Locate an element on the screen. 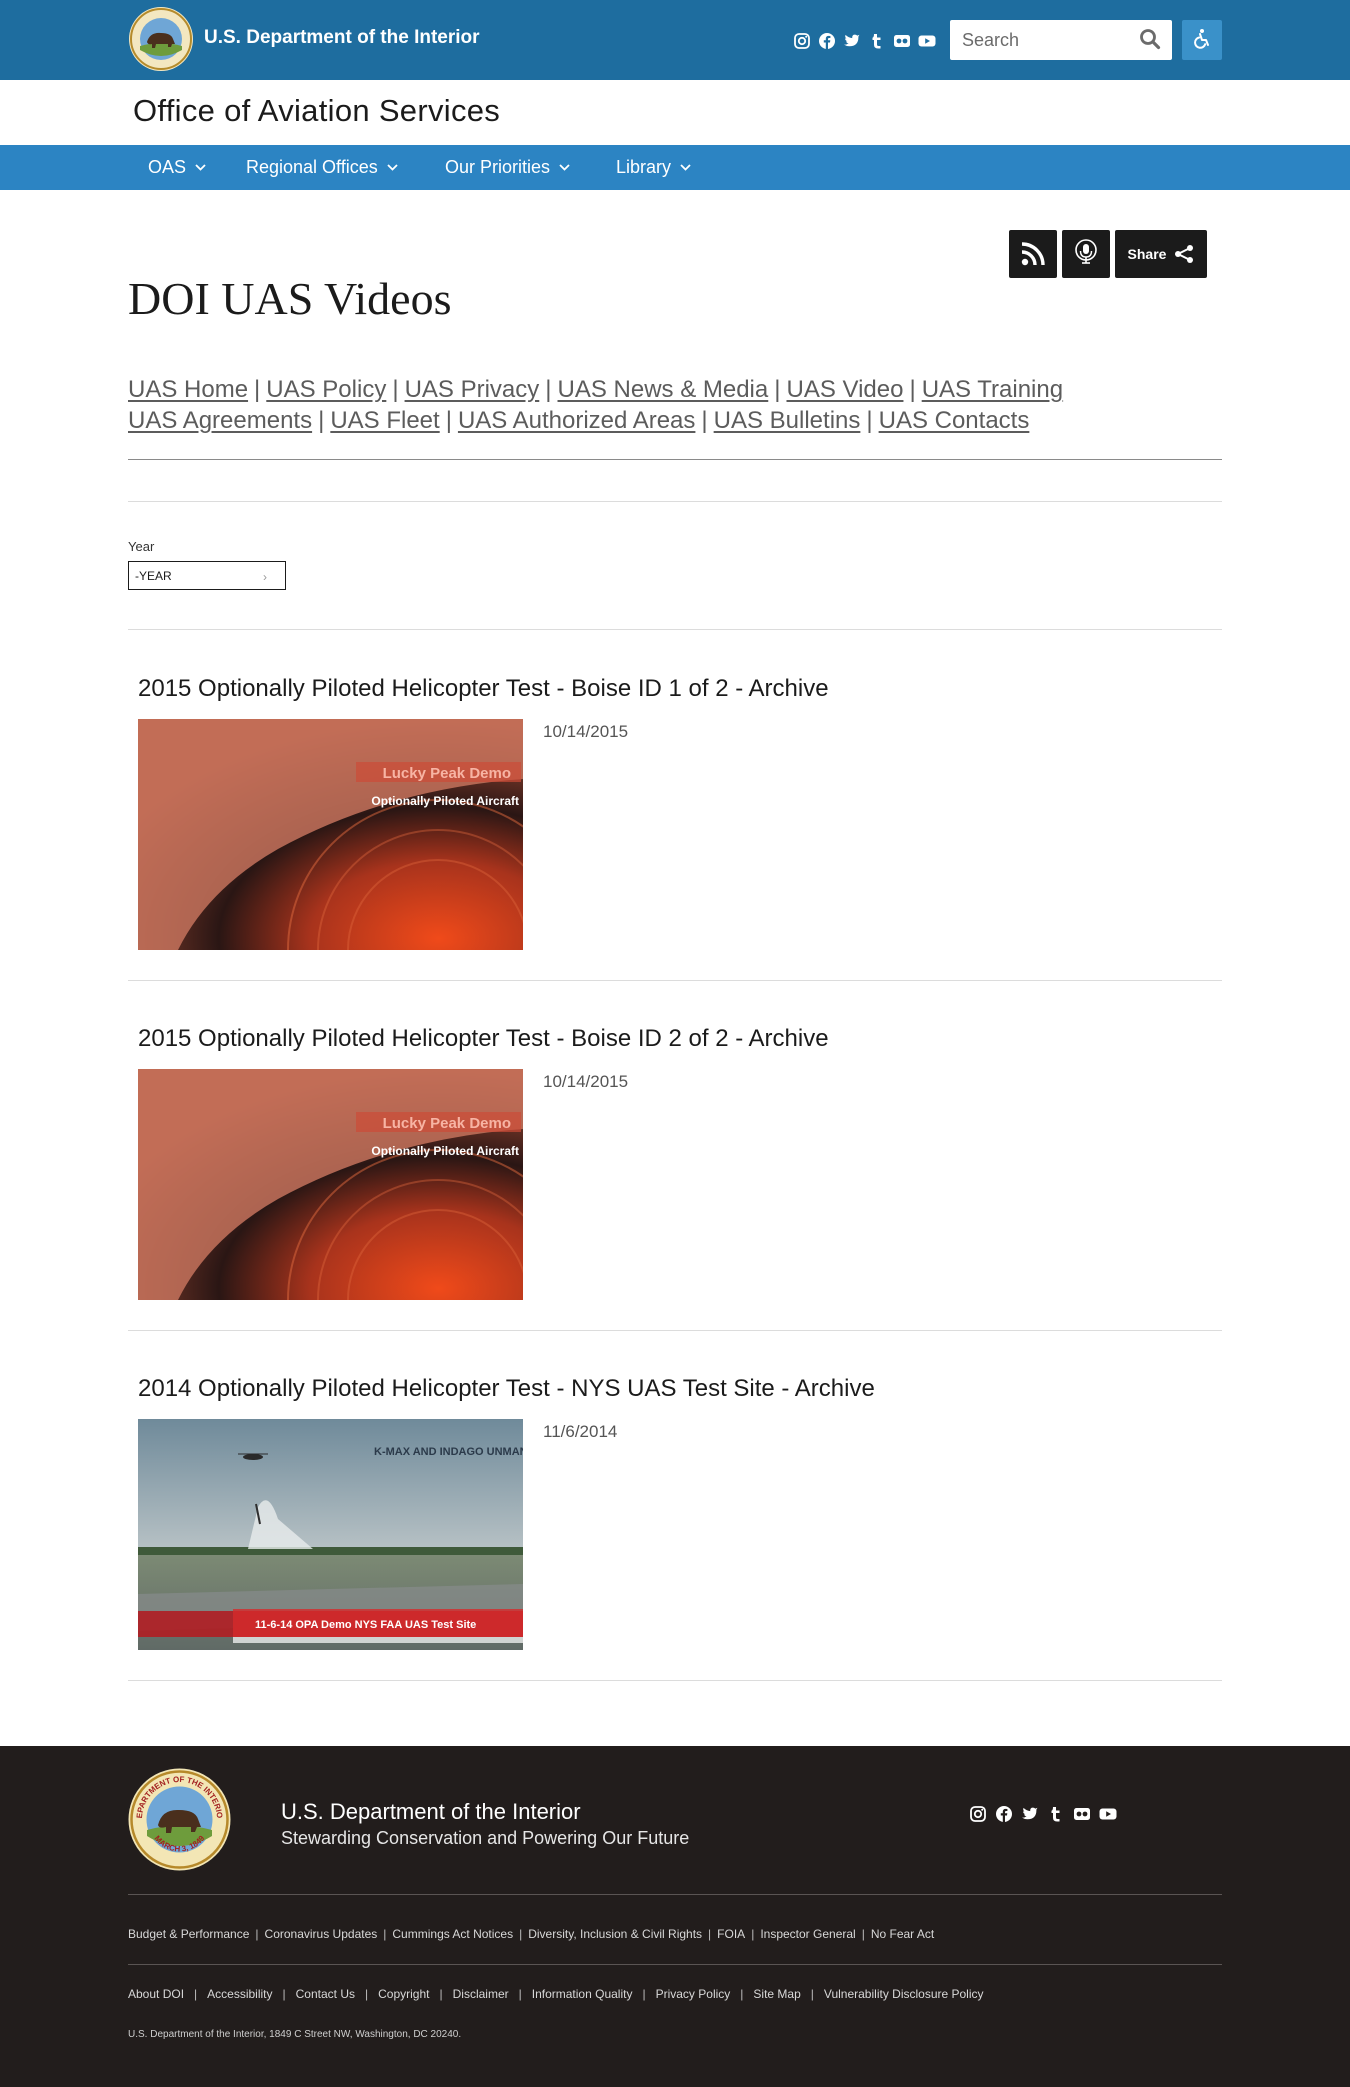  search-box is located at coordinates (1061, 40).